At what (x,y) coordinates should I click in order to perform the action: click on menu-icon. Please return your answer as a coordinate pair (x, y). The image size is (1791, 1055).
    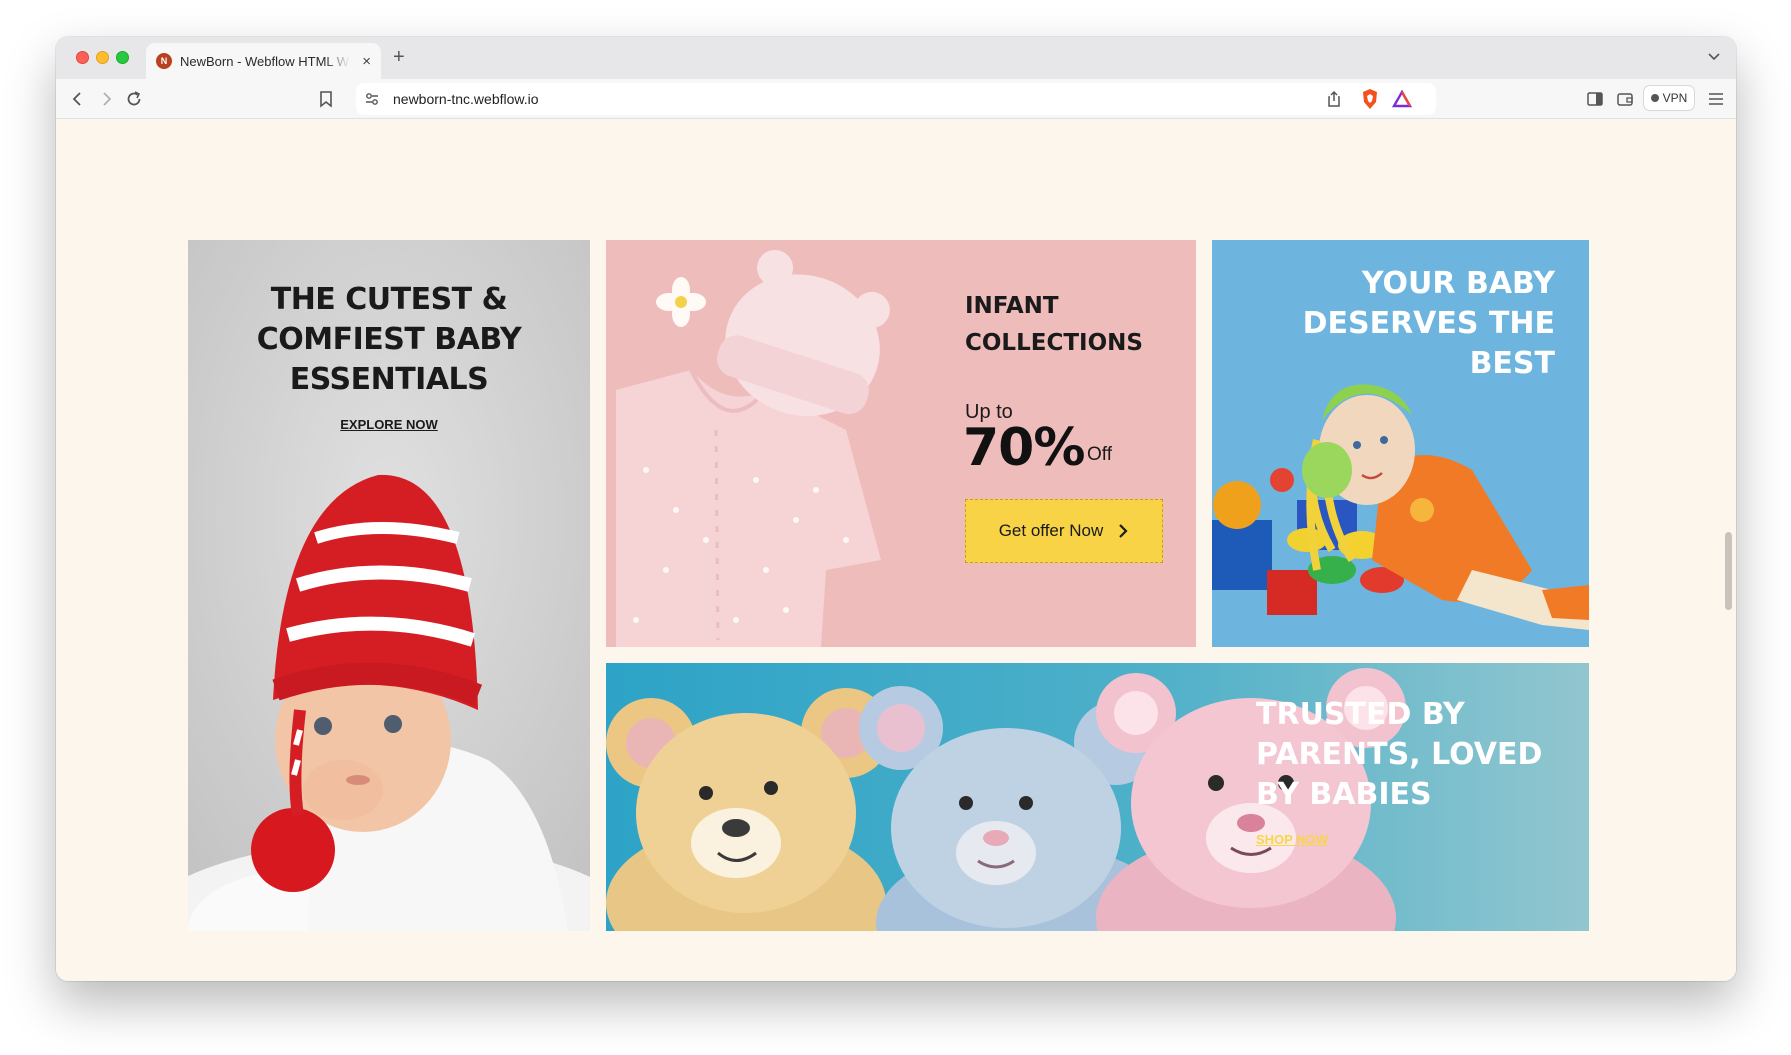
    Looking at the image, I should click on (1716, 99).